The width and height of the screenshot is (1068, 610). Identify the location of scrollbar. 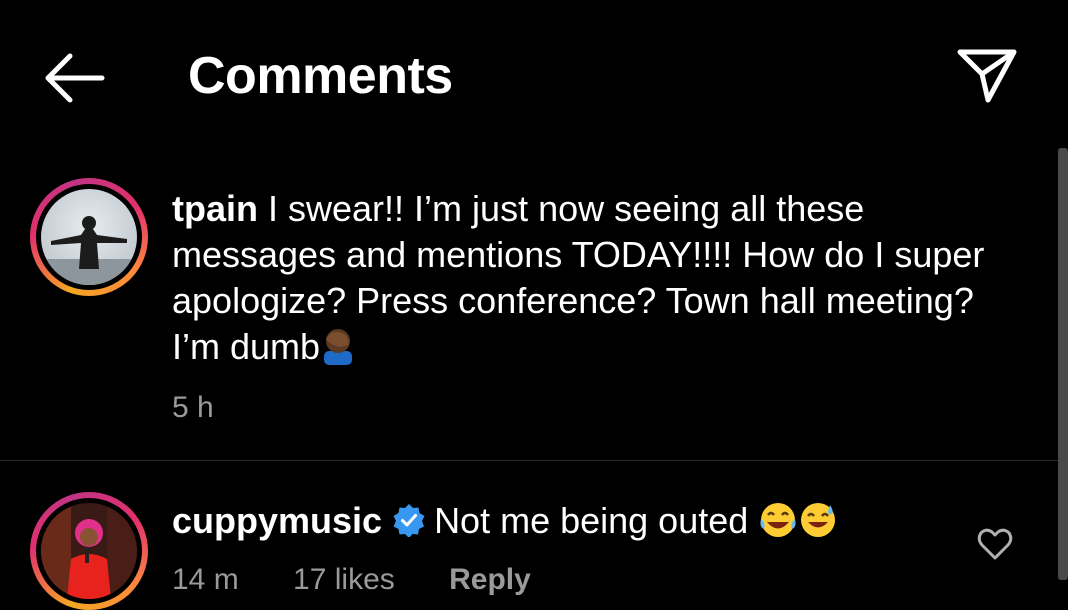
(1063, 364).